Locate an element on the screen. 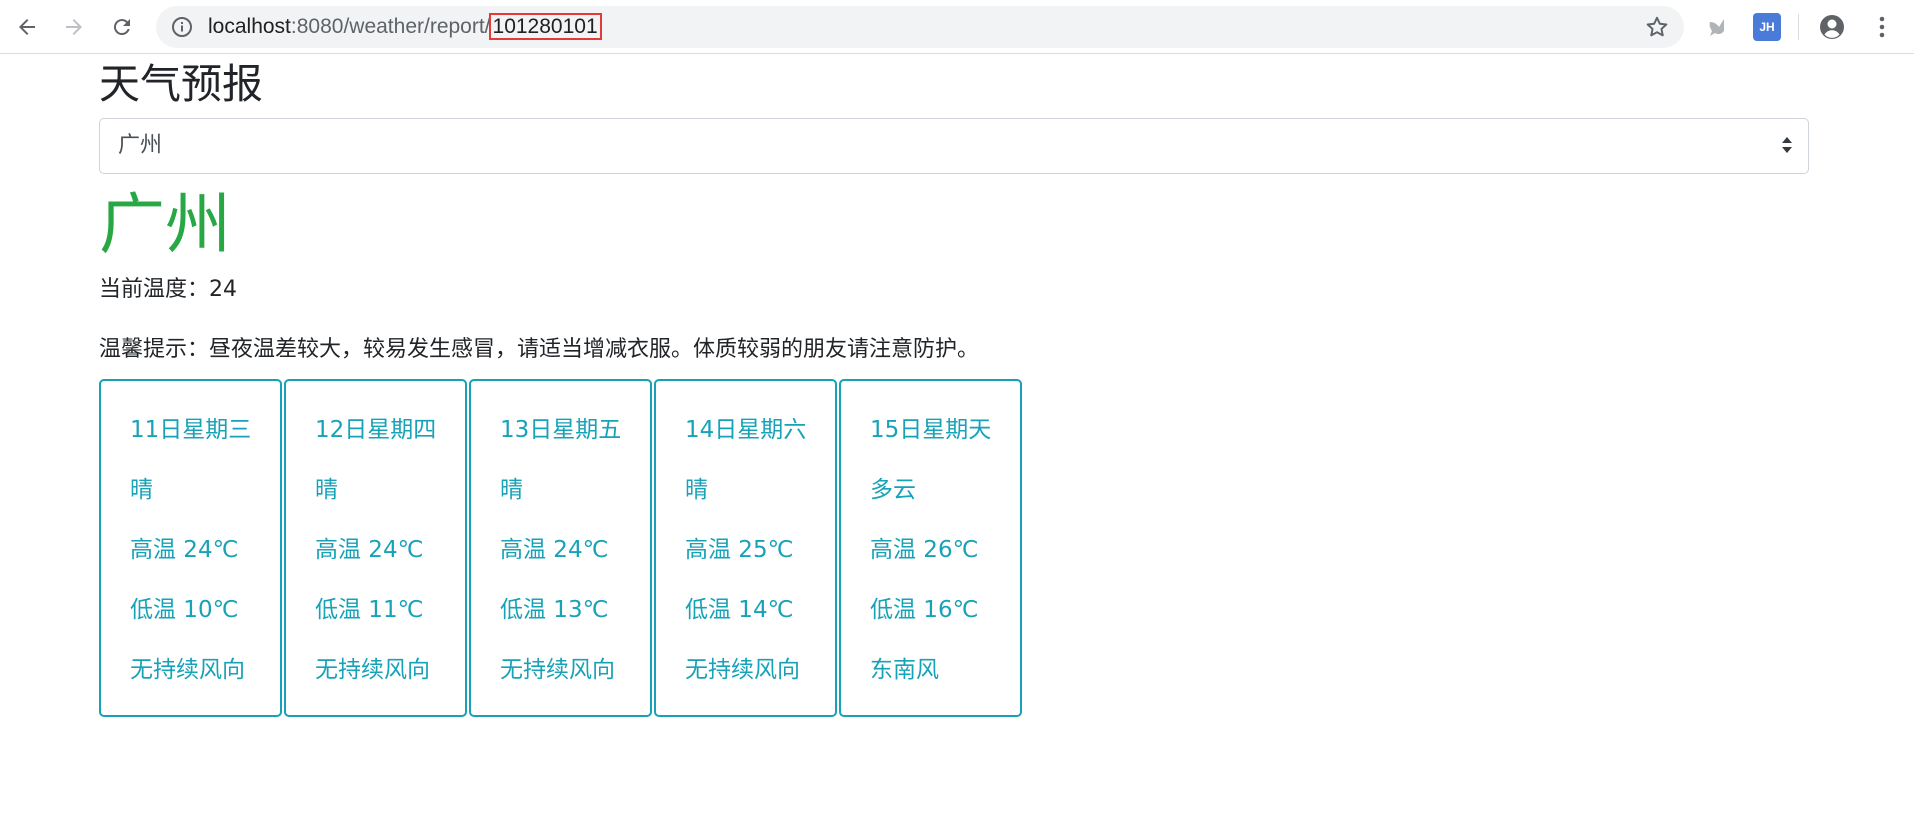  forecast-date: 15日星期天 is located at coordinates (931, 430).